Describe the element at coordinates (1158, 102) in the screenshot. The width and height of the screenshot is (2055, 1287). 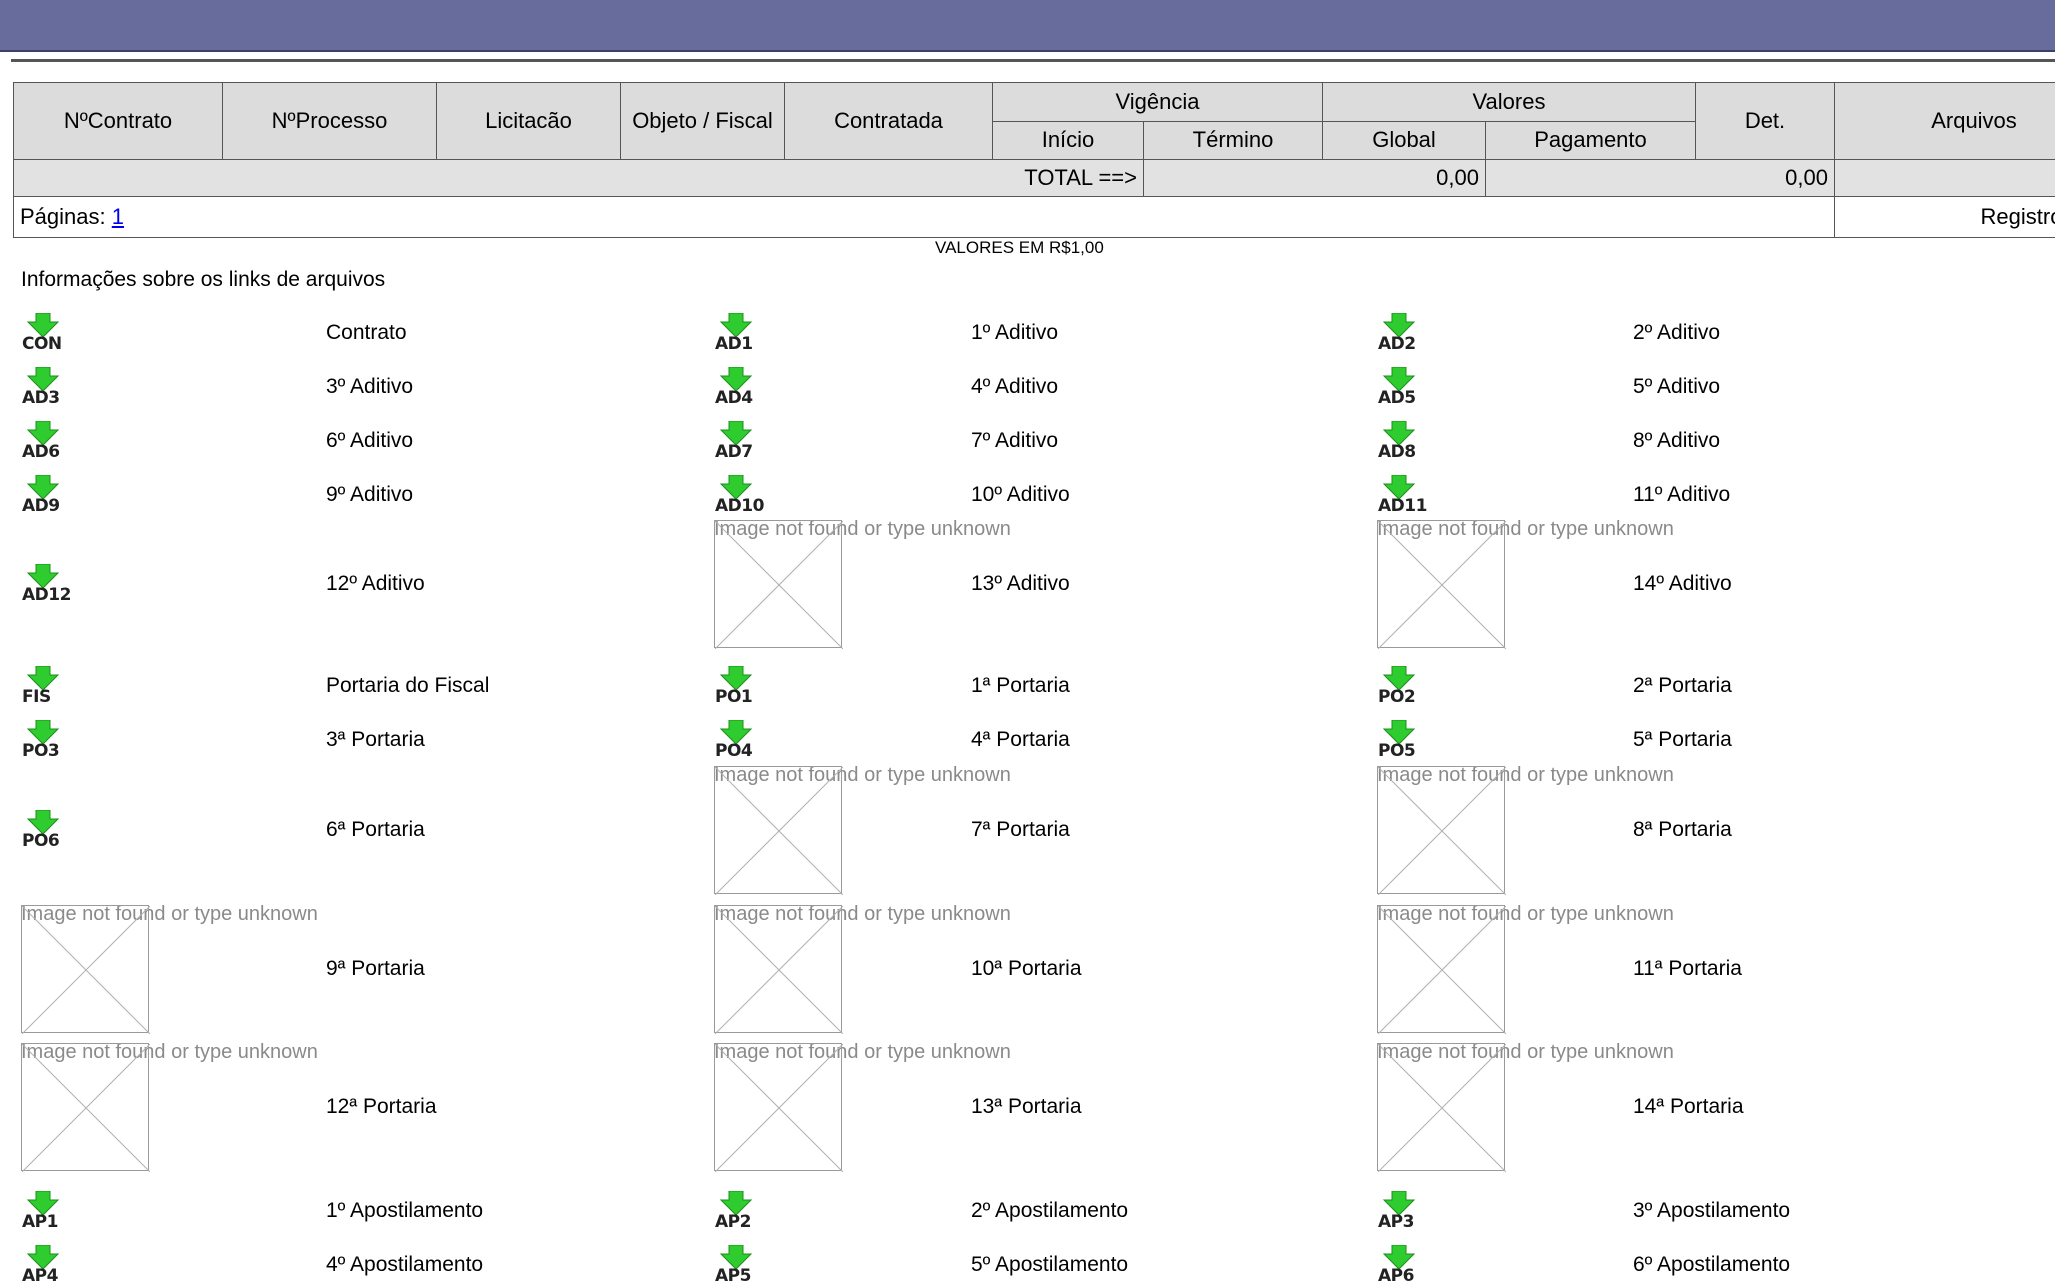
I see `col-header-vigencia: Vigência` at that location.